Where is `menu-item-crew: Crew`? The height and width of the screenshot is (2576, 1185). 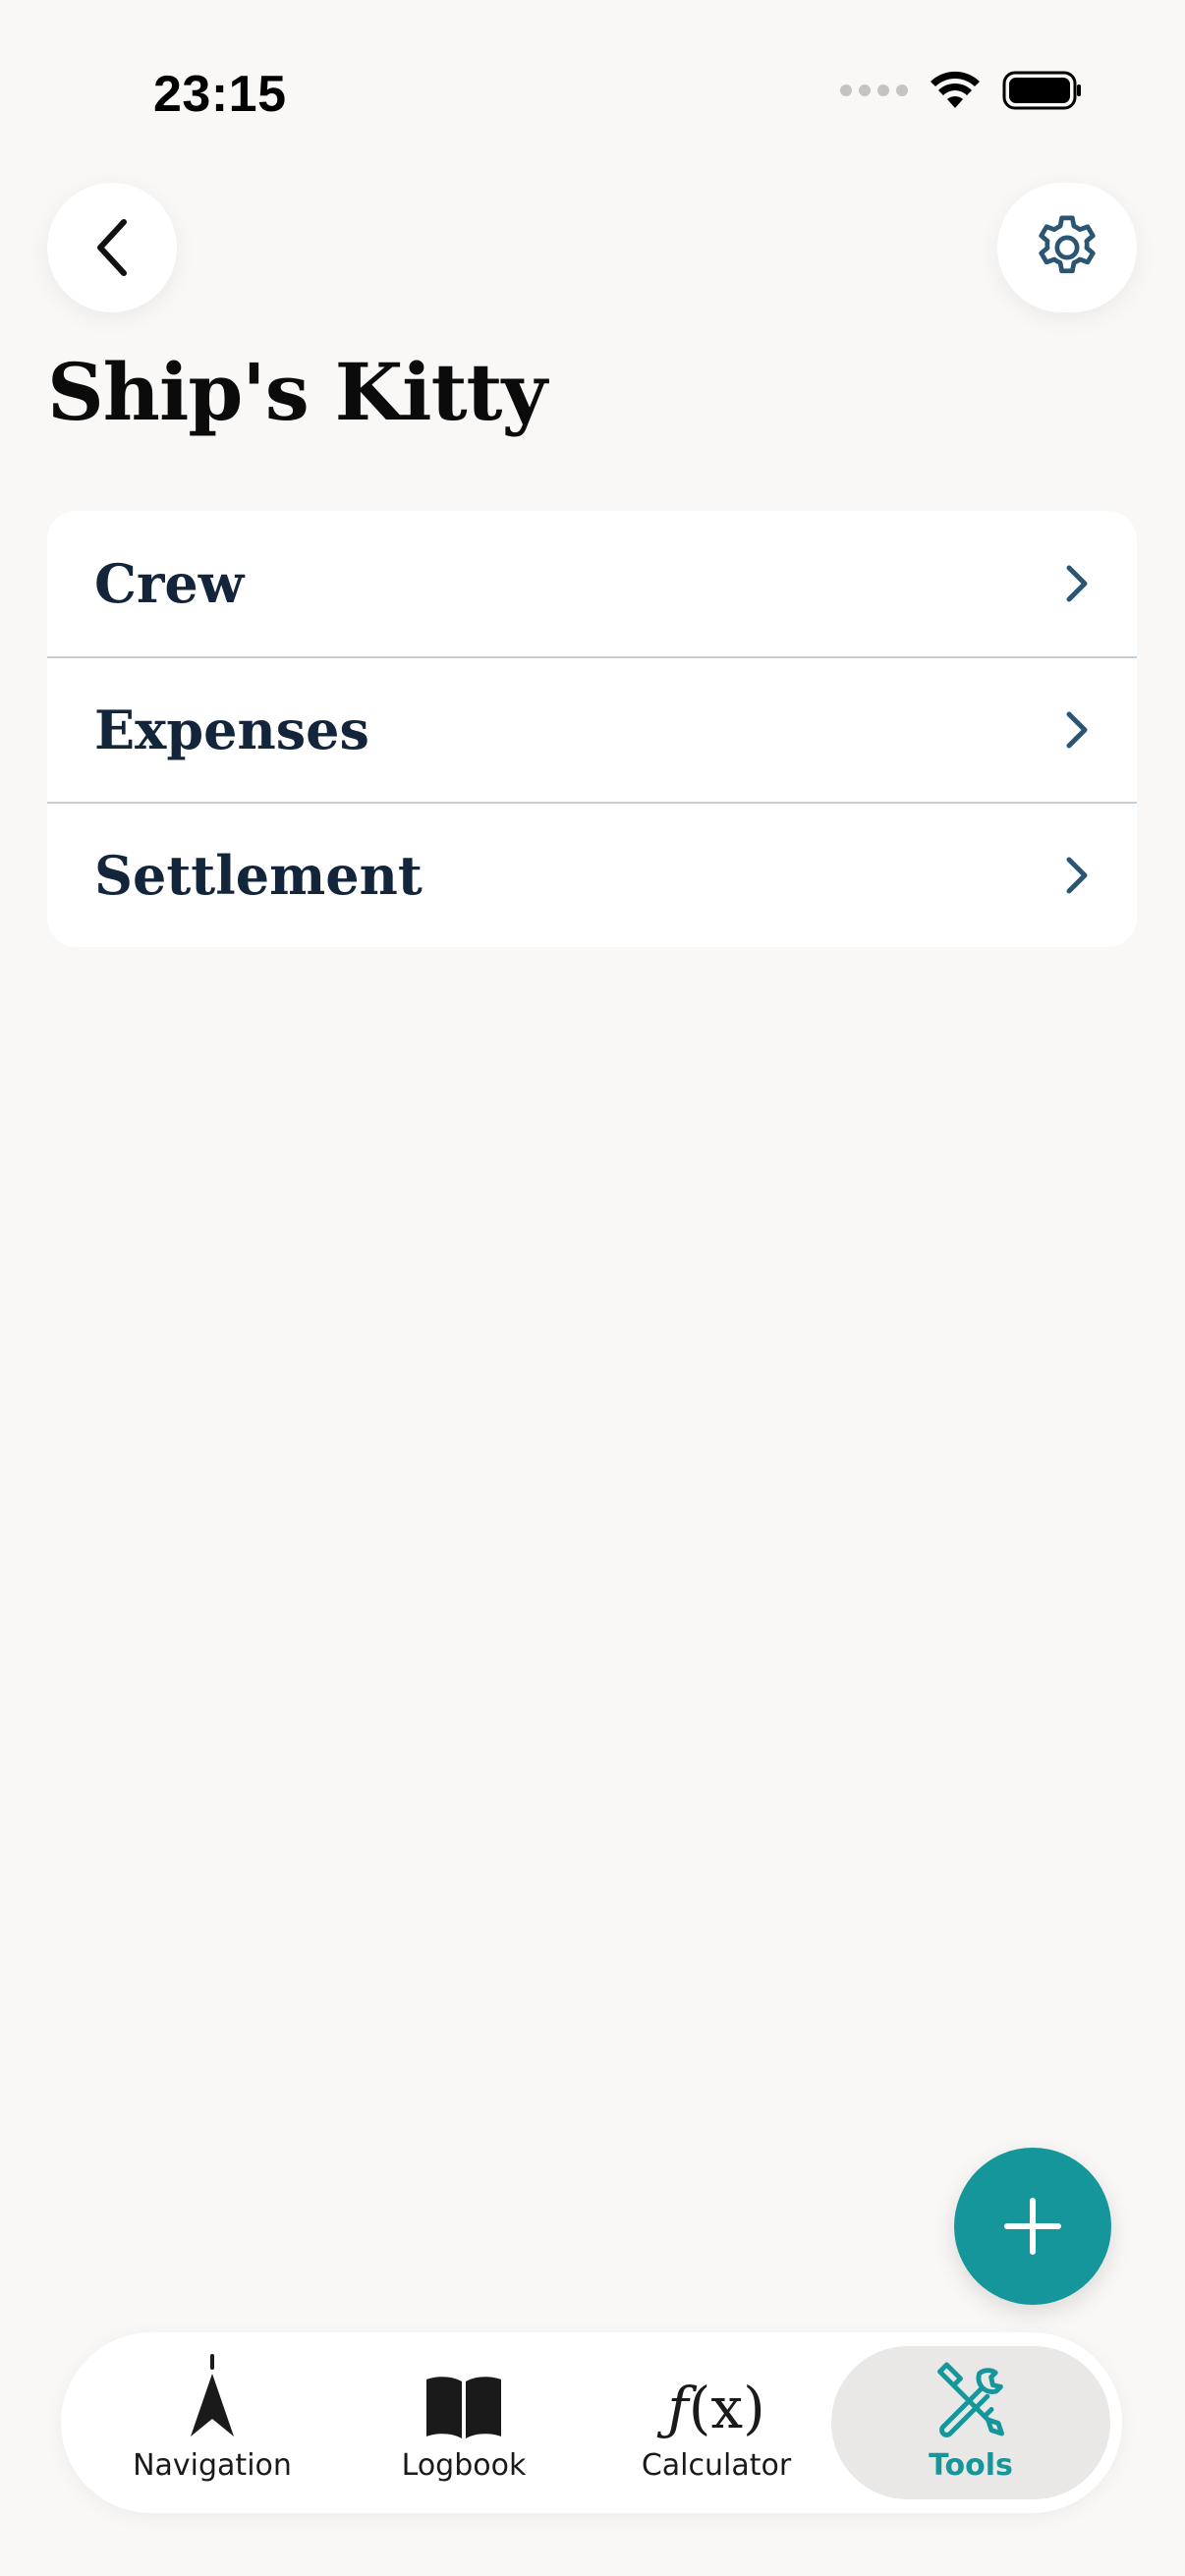 menu-item-crew: Crew is located at coordinates (592, 583).